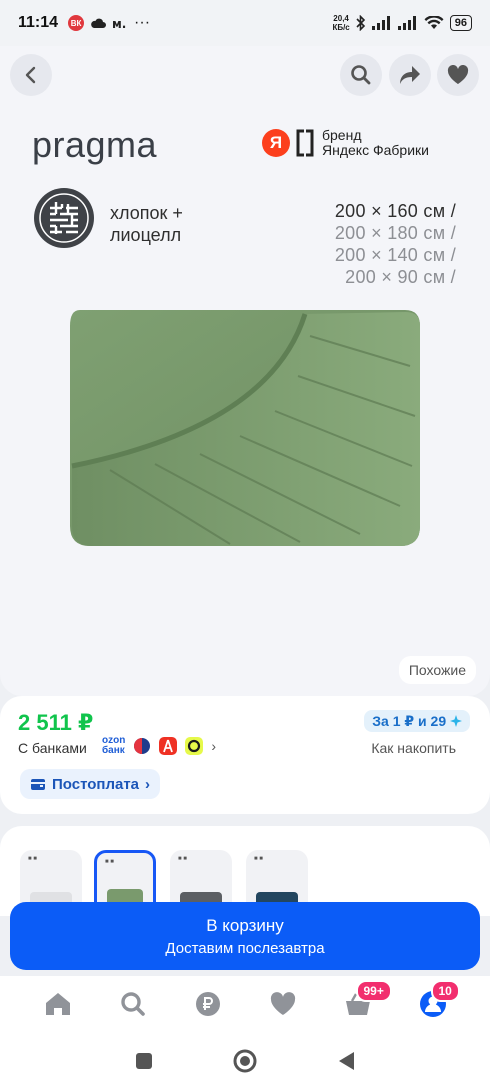  What do you see at coordinates (99, 23) in the screenshot?
I see `cloud-icon` at bounding box center [99, 23].